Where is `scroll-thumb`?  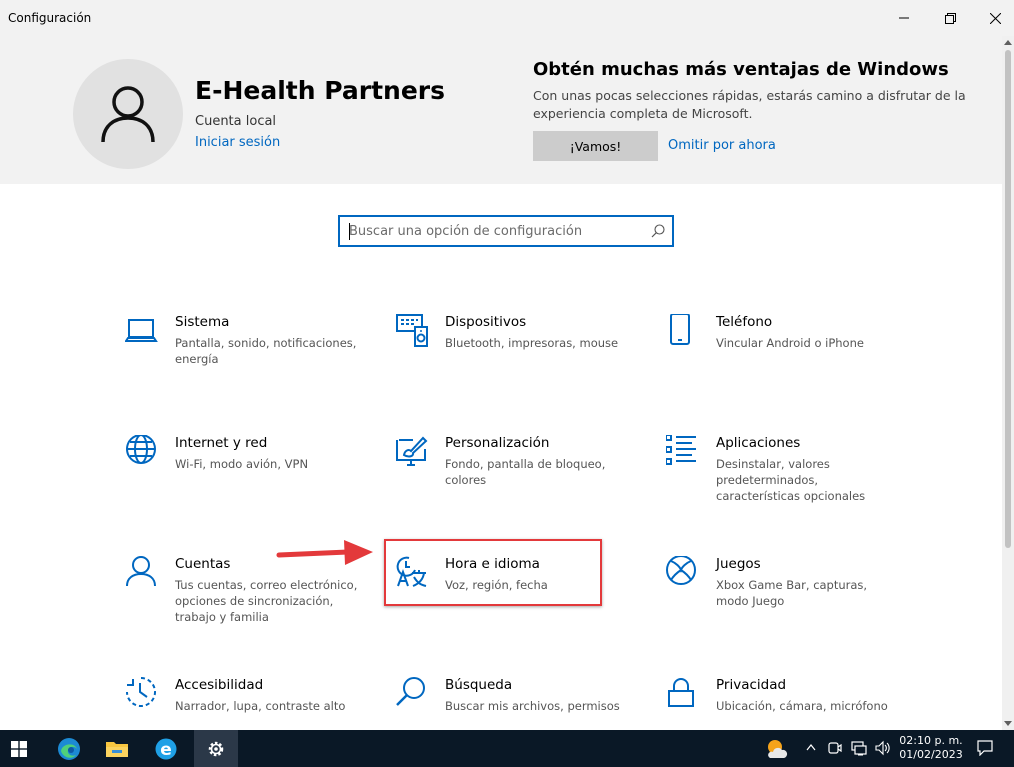 scroll-thumb is located at coordinates (1008, 299).